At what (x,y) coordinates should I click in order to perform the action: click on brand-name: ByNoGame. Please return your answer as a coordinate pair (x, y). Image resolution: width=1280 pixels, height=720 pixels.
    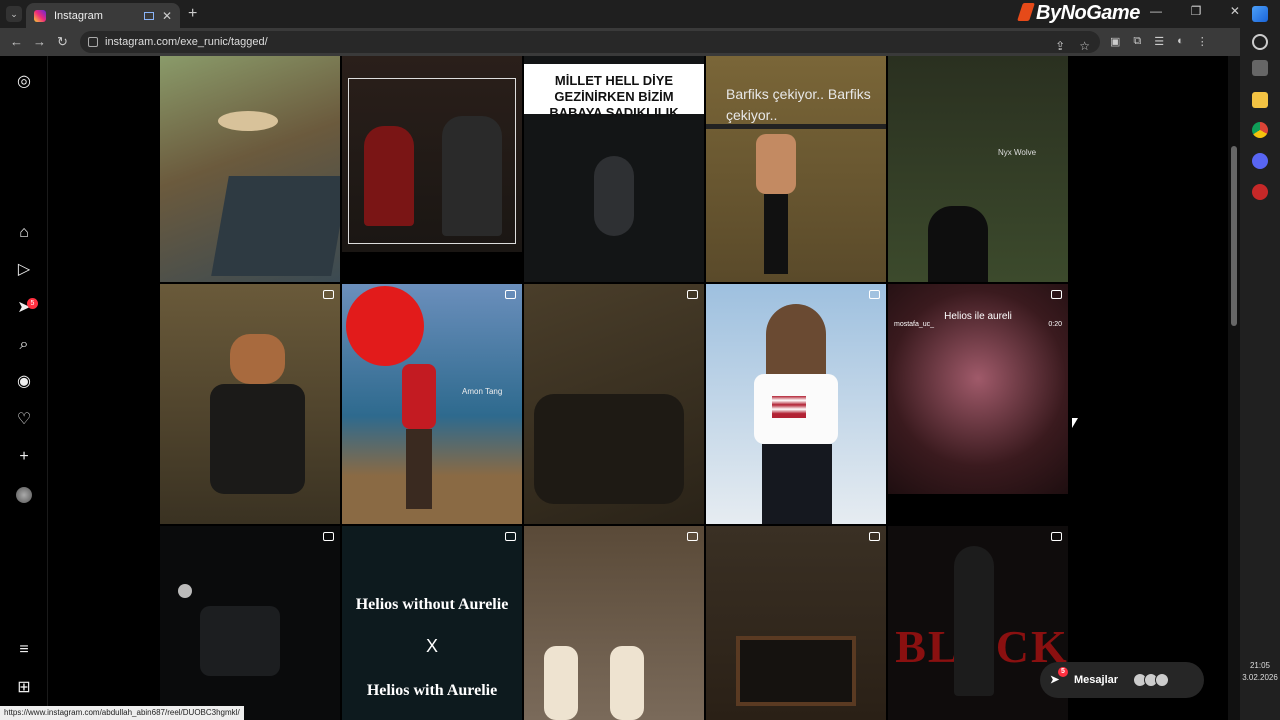
    Looking at the image, I should click on (1088, 13).